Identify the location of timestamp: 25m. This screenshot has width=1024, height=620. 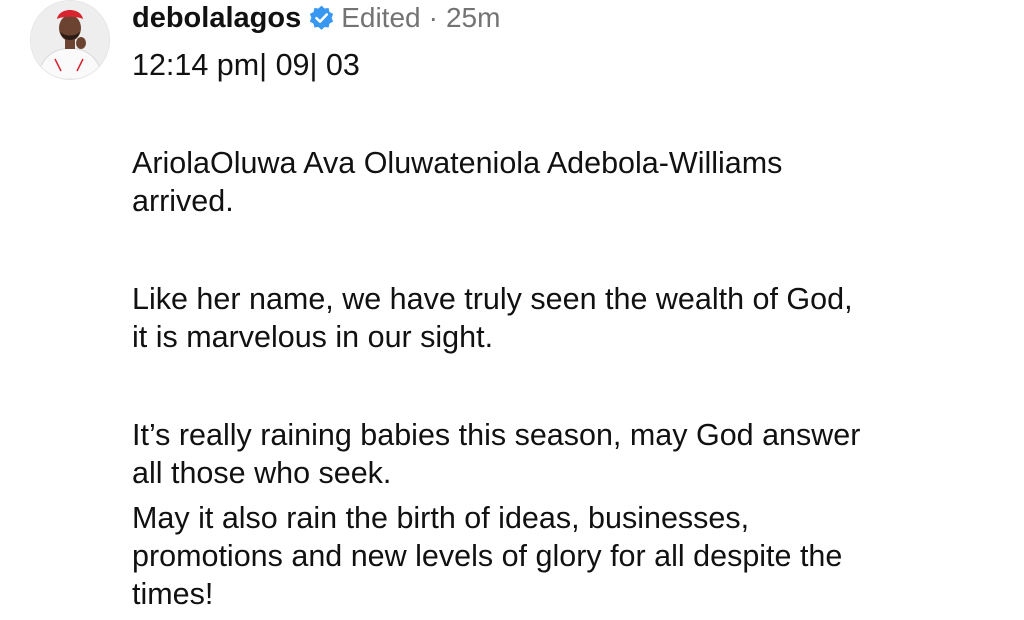
(473, 17).